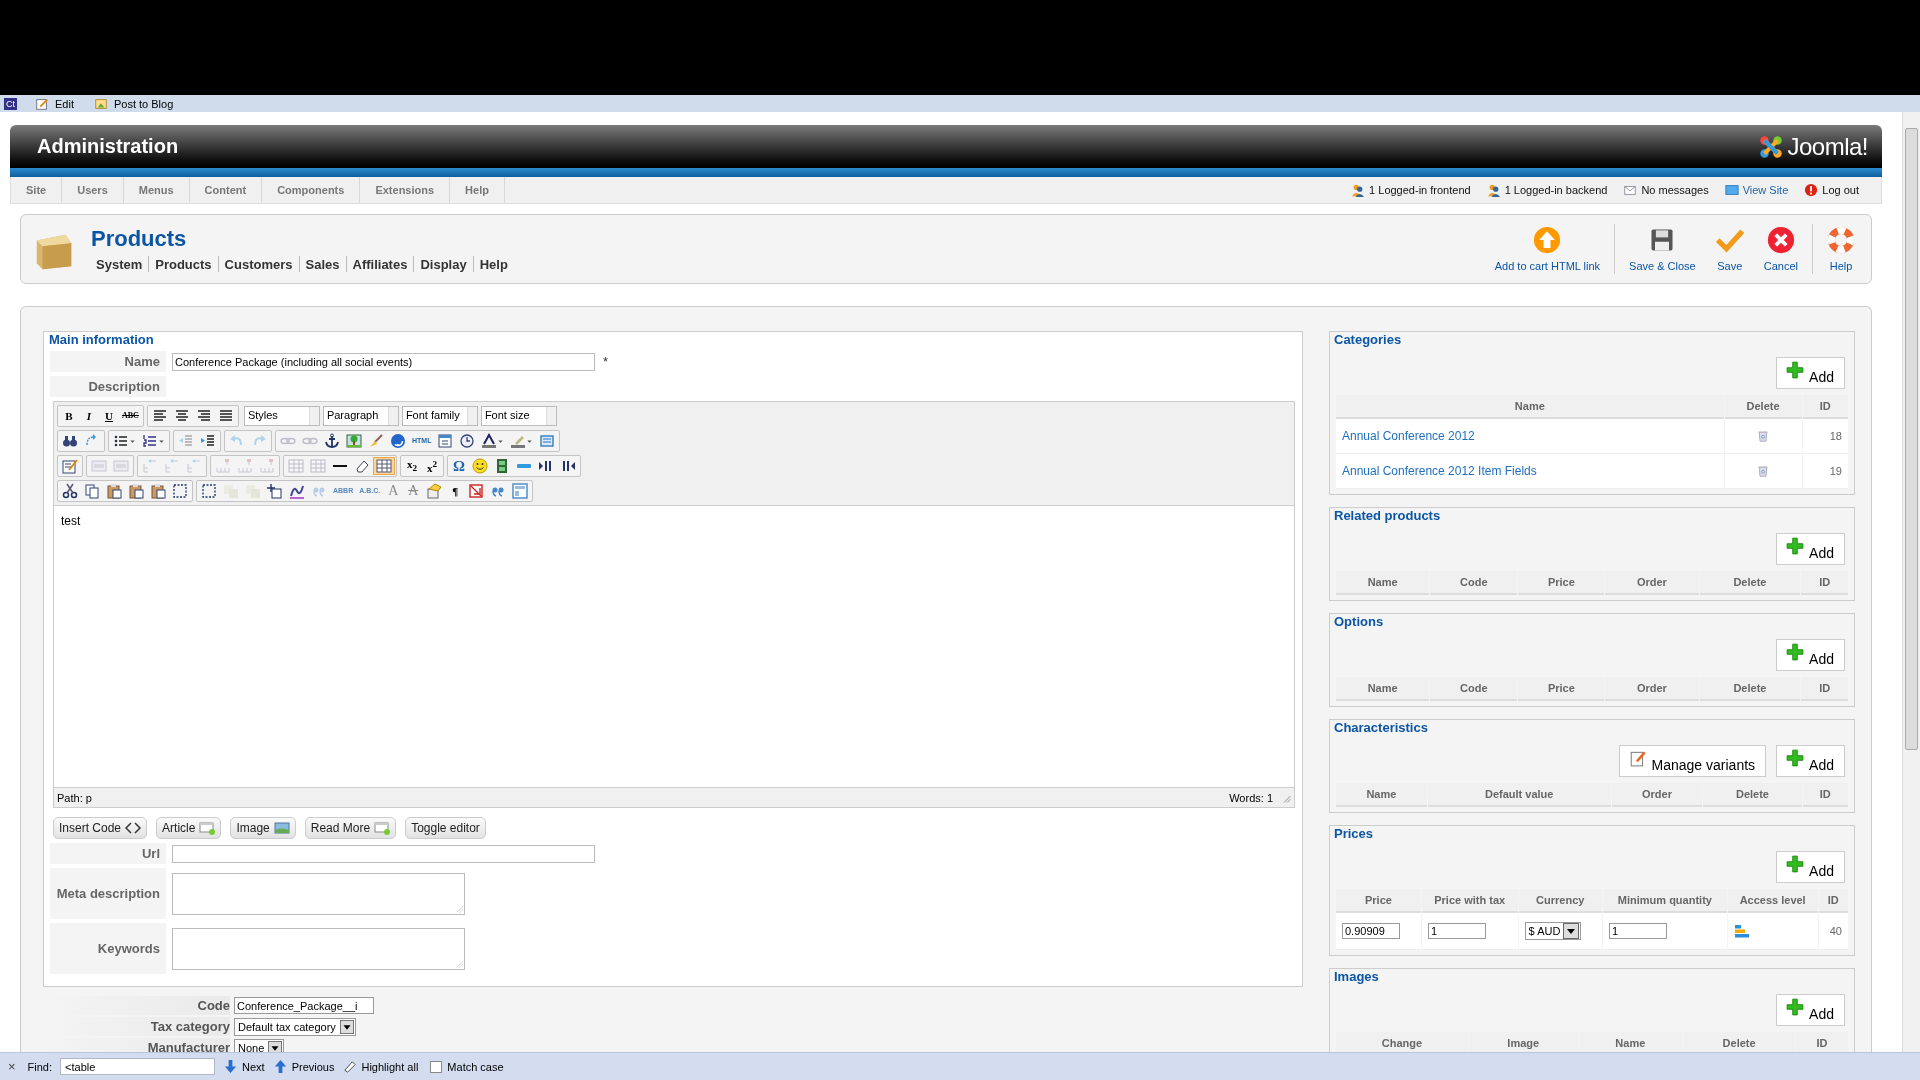  What do you see at coordinates (1841, 249) in the screenshot?
I see `toolbar-button: Help` at bounding box center [1841, 249].